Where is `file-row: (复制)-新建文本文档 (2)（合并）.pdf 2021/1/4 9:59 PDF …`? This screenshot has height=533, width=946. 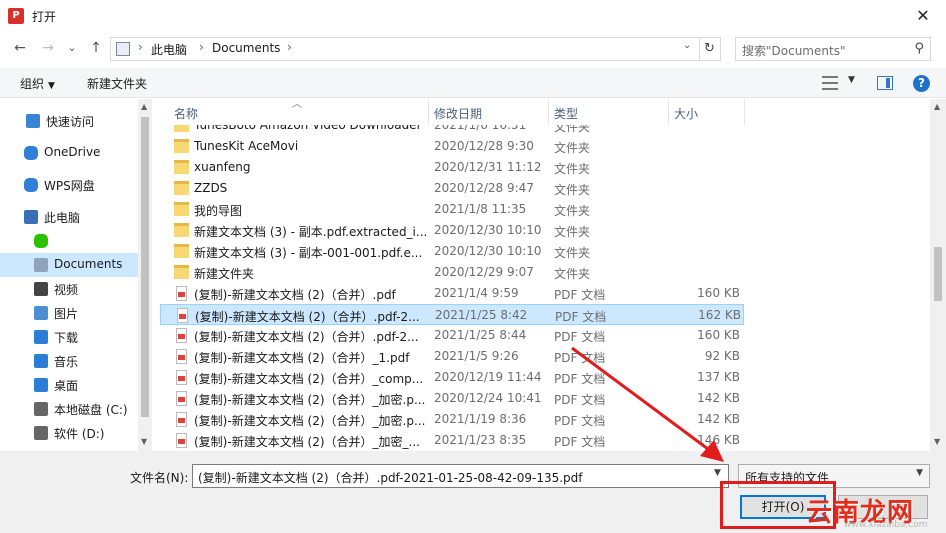 file-row: (复制)-新建文本文档 (2)（合并）.pdf 2021/1/4 9:59 PDF … is located at coordinates (452, 293).